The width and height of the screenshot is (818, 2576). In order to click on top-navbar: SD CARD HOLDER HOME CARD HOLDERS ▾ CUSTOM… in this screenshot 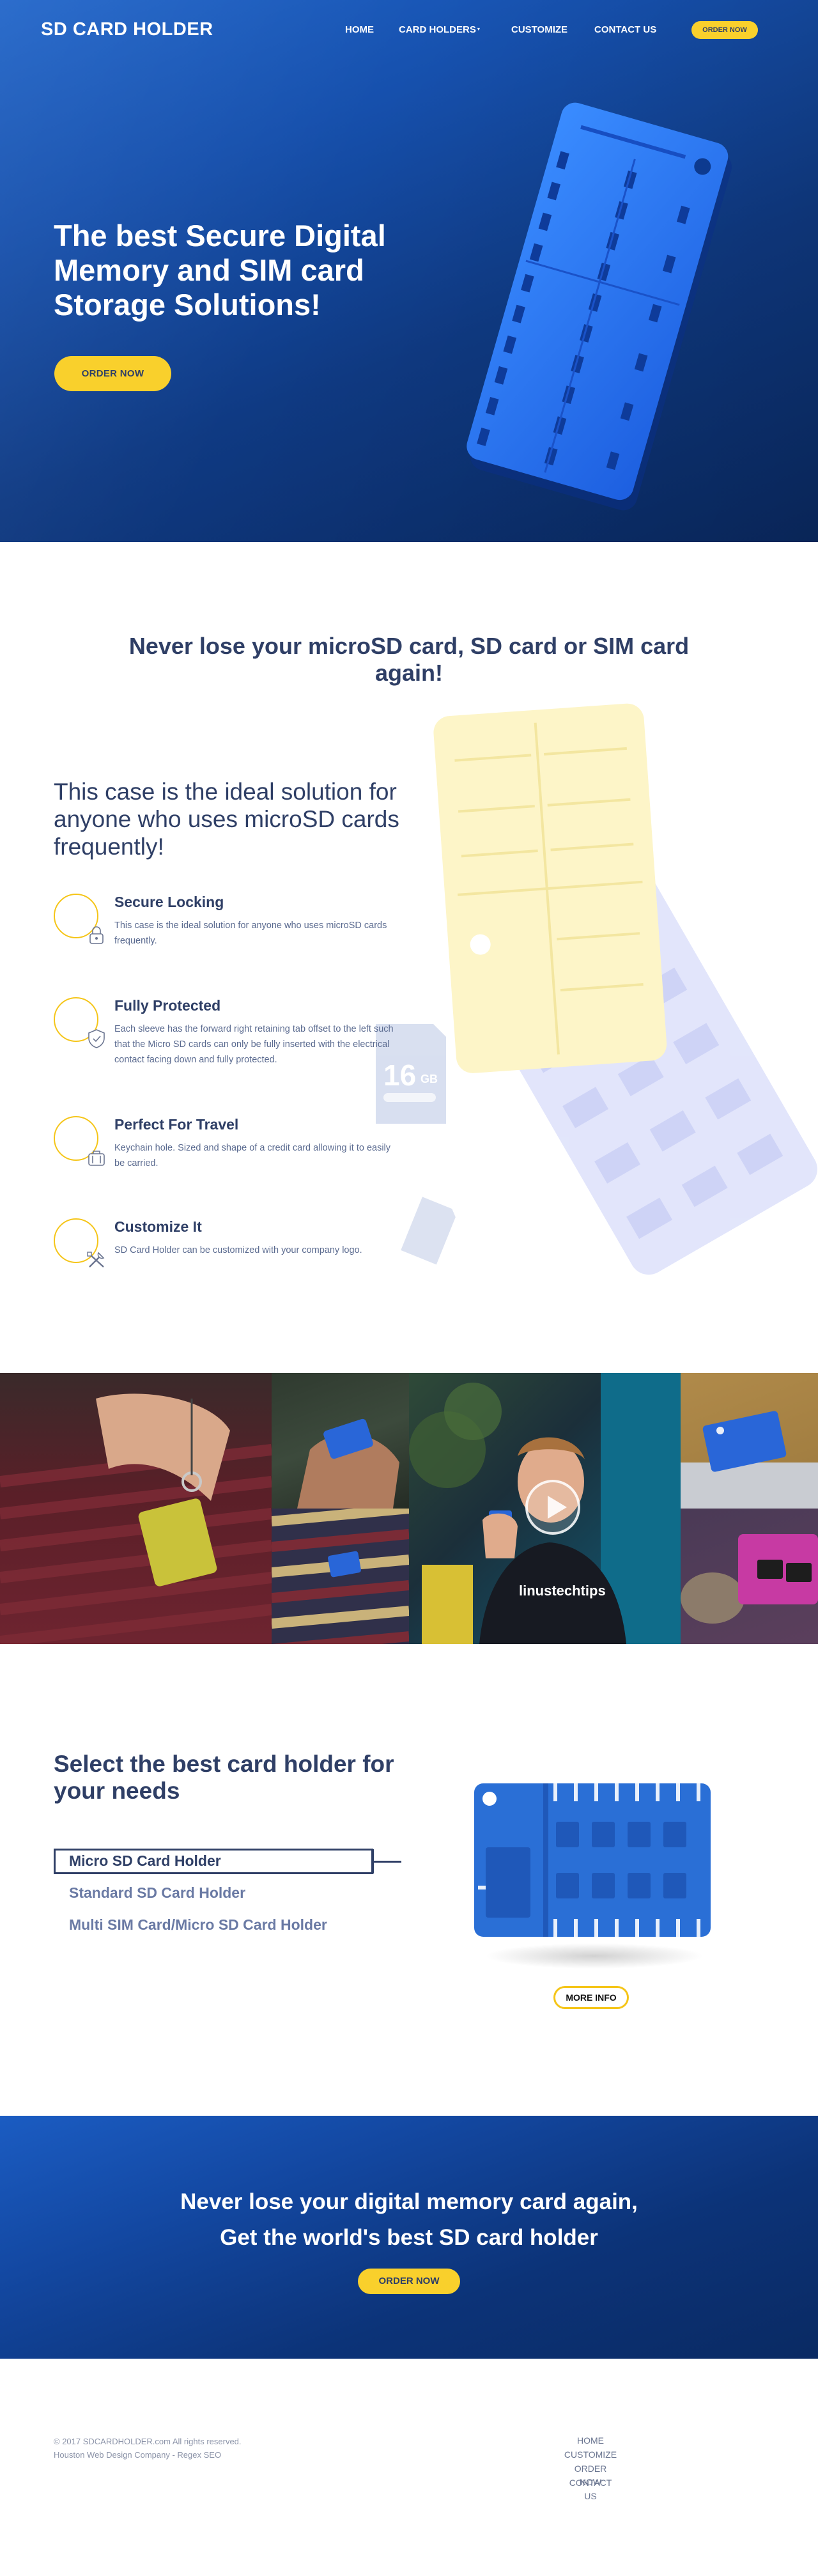, I will do `click(409, 30)`.